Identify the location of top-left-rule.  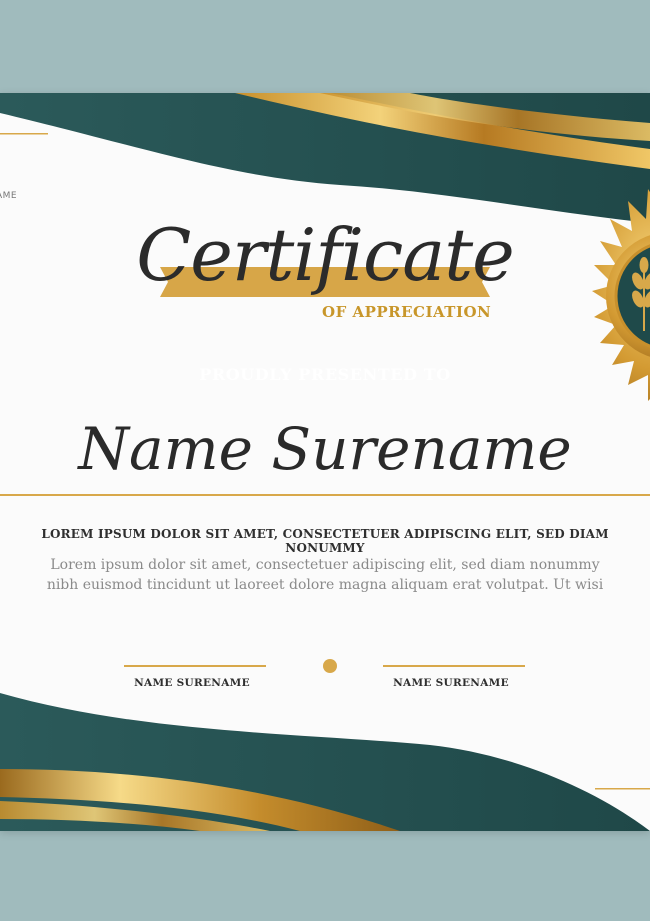
(24, 134).